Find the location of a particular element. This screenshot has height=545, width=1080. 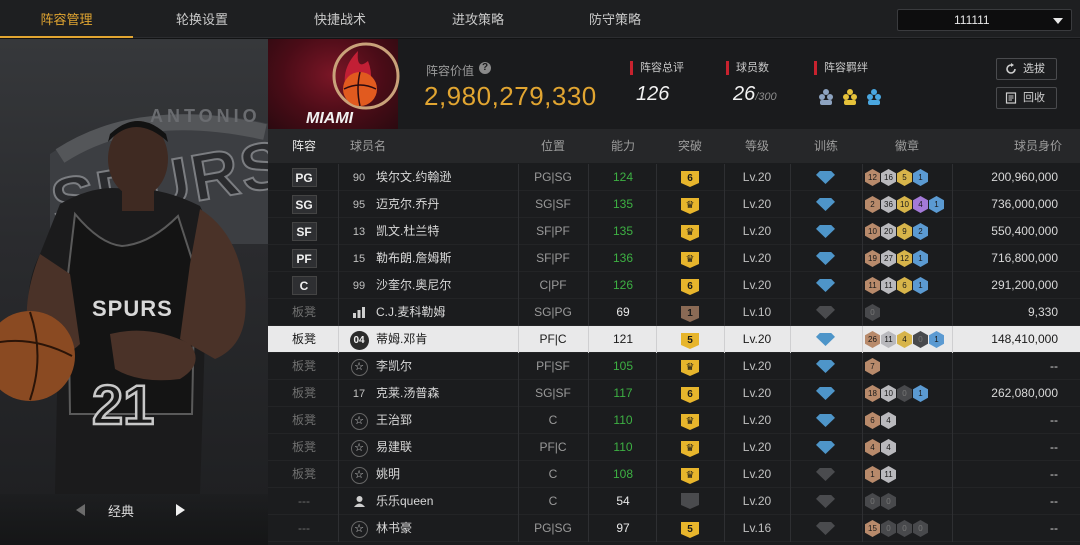

col-training: 训练 is located at coordinates (826, 146).